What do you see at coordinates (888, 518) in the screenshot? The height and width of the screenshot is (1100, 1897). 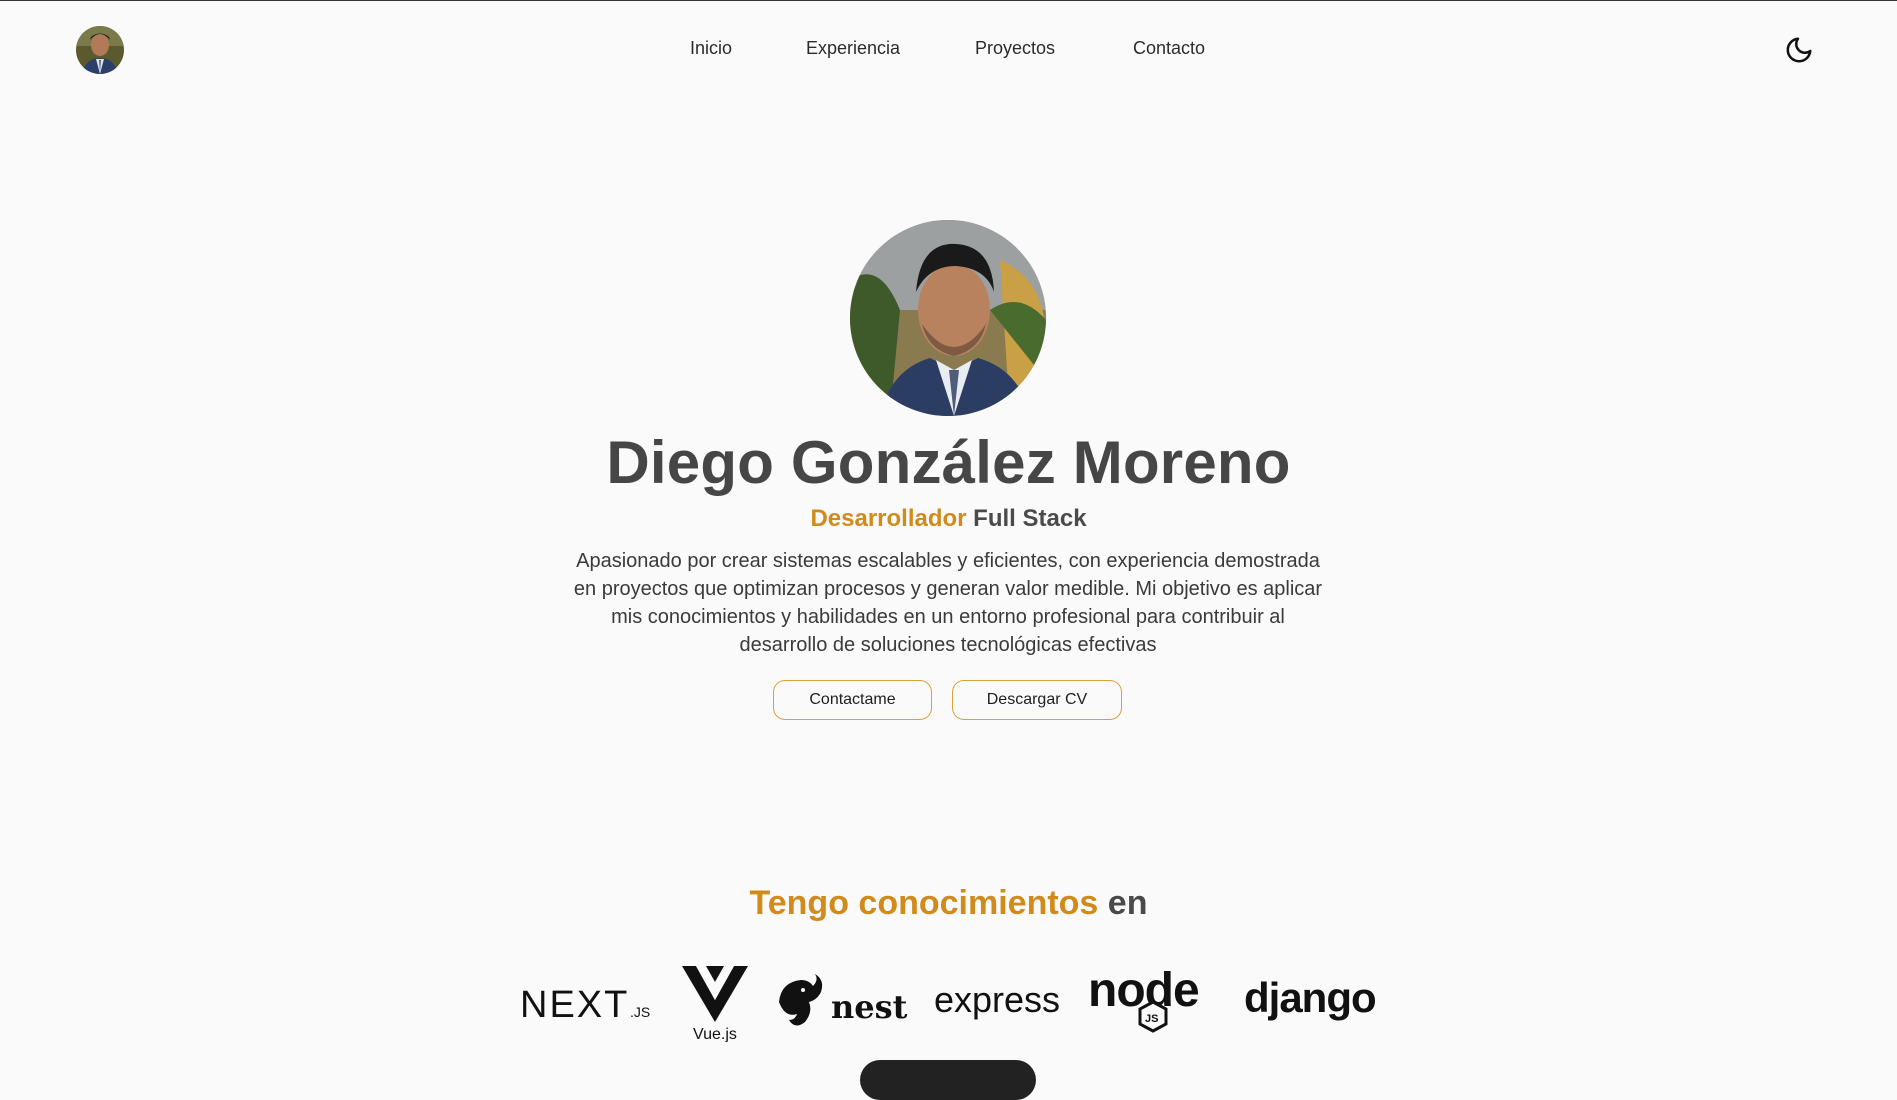 I see `hero-role-accent: Desarrollador` at bounding box center [888, 518].